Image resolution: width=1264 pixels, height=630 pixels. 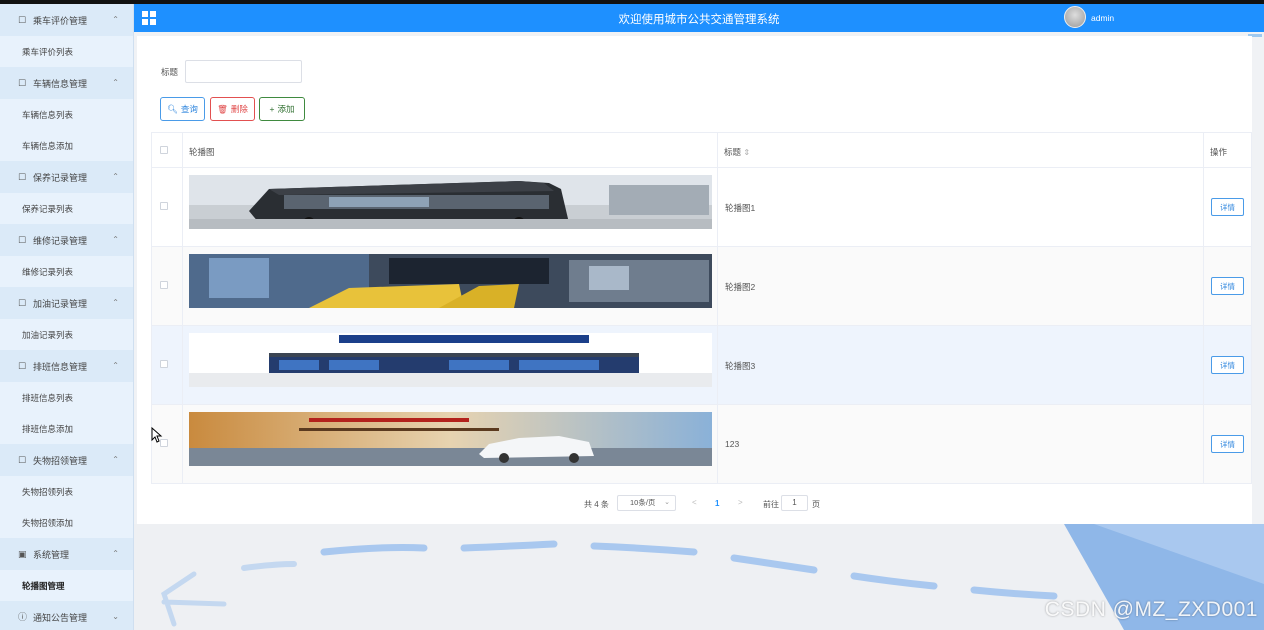 I want to click on sidebar-item: 排班信息添加, so click(x=66, y=428).